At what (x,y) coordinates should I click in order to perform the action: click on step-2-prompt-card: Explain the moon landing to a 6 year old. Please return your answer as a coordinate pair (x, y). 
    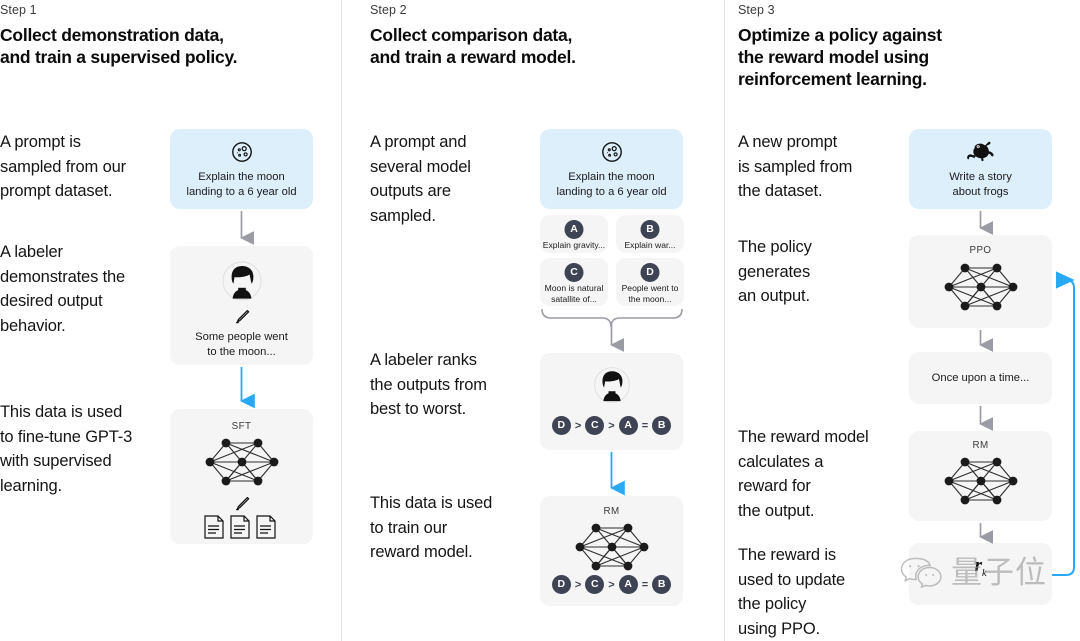
    Looking at the image, I should click on (611, 169).